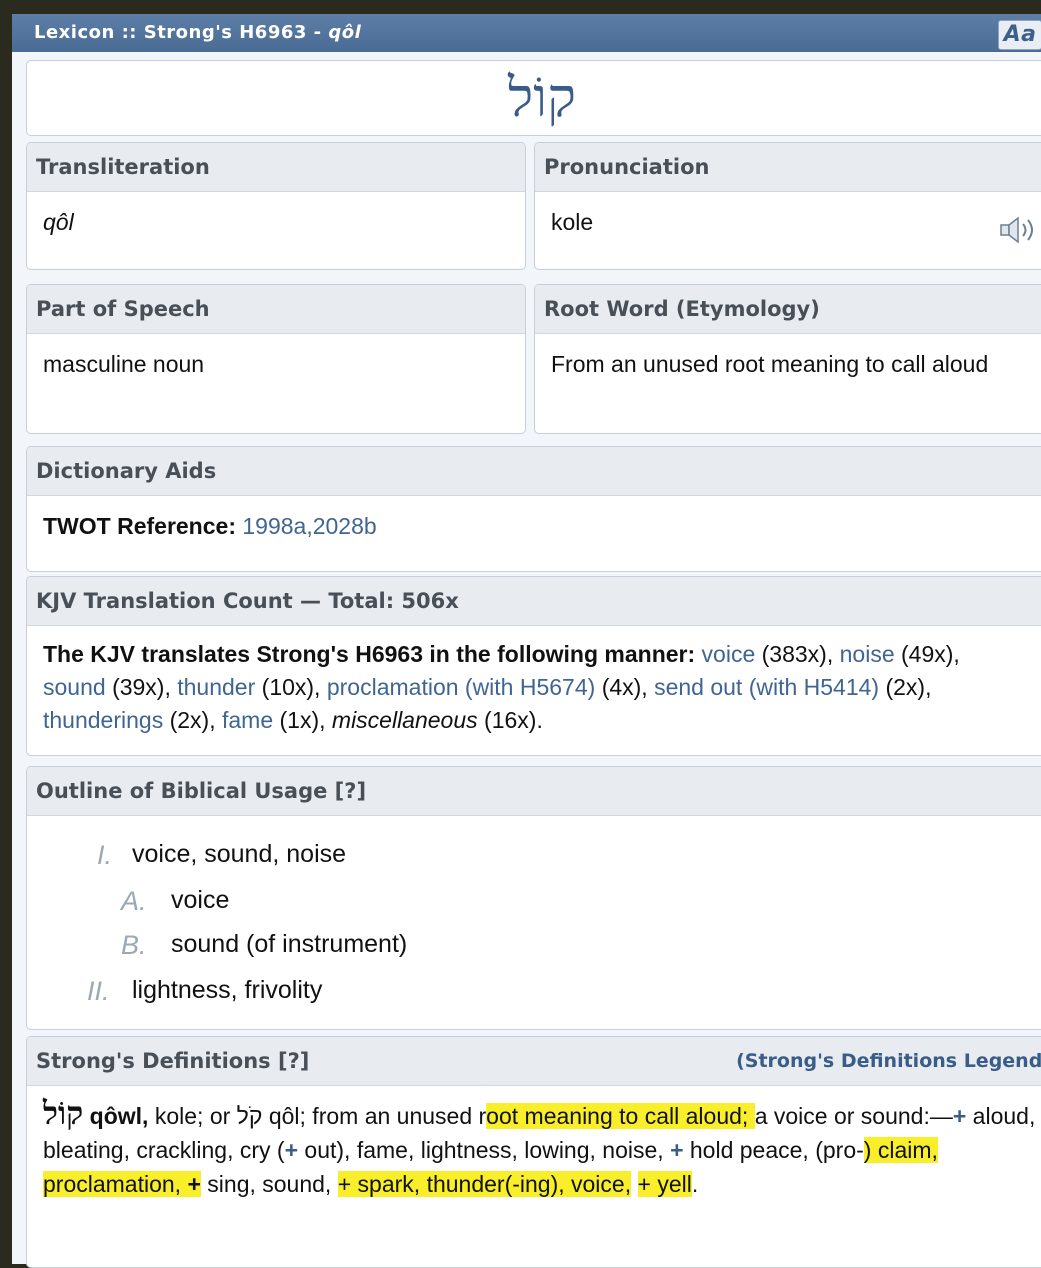 This screenshot has height=1268, width=1041. I want to click on part-of-speech-panel: Part of Speech masculine noun, so click(276, 359).